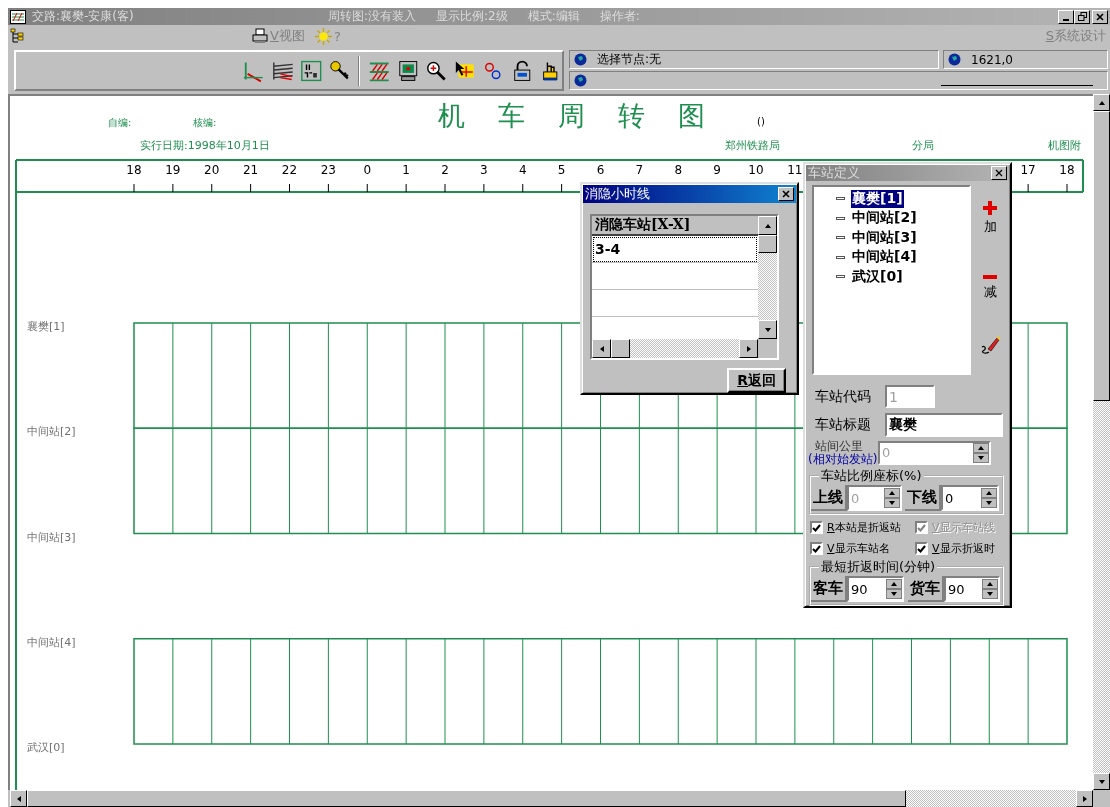 This screenshot has width=1110, height=807. What do you see at coordinates (839, 446) in the screenshot?
I see `field-label: 站间公里` at bounding box center [839, 446].